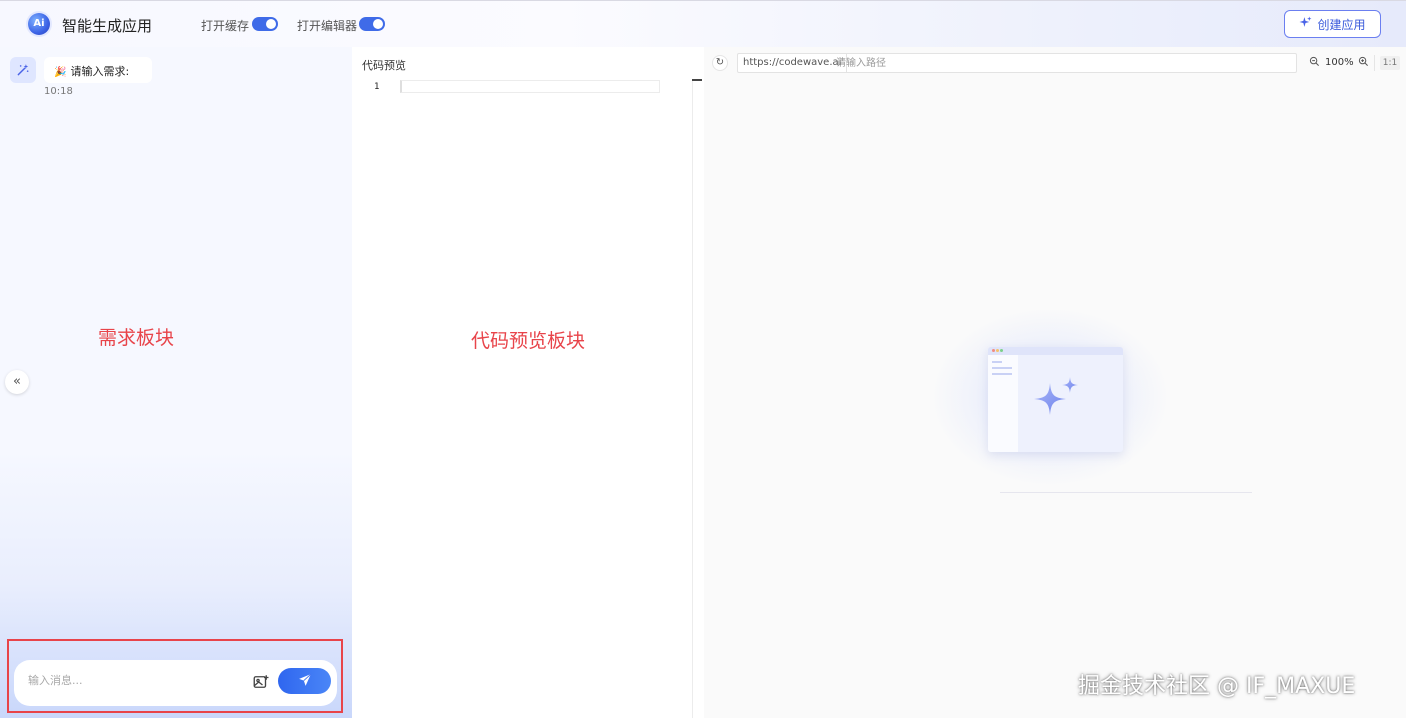  What do you see at coordinates (136, 338) in the screenshot?
I see `annotation-requirements: 需求板块` at bounding box center [136, 338].